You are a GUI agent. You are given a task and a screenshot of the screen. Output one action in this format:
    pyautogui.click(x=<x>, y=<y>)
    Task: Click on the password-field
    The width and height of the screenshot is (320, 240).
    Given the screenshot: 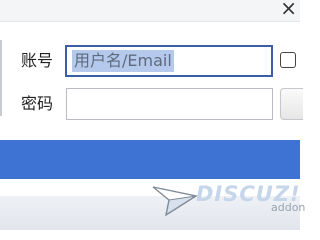 What is the action you would take?
    pyautogui.click(x=171, y=104)
    